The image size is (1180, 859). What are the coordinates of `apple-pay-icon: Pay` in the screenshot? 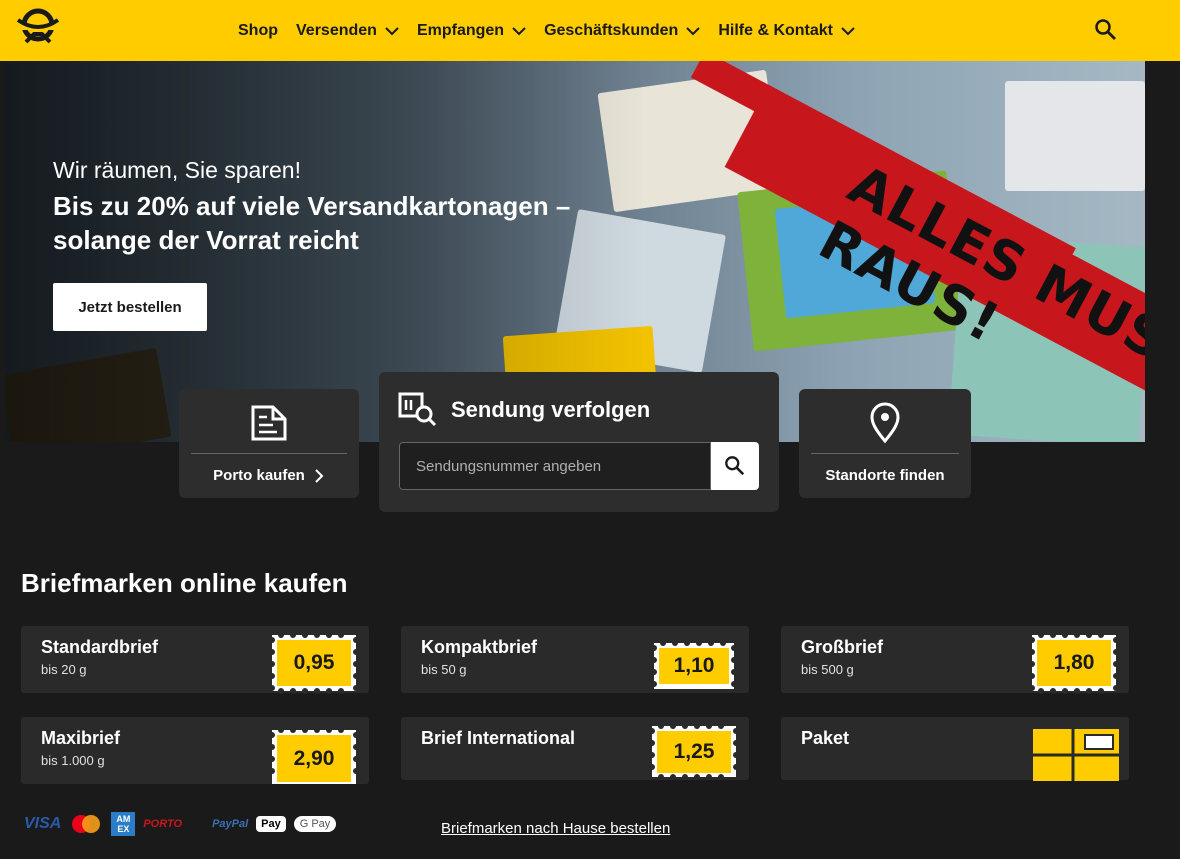 It's located at (271, 824).